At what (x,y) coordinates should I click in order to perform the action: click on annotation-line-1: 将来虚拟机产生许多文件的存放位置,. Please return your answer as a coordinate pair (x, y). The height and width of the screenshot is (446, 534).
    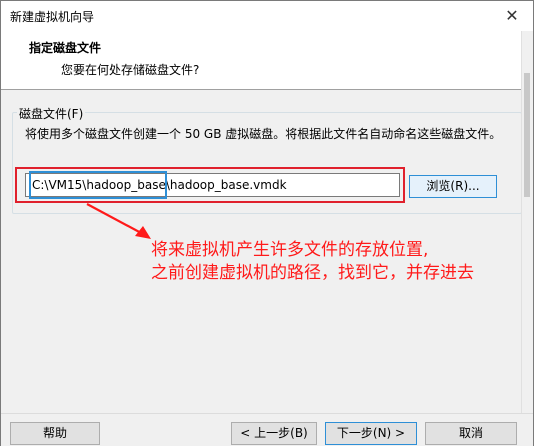
    Looking at the image, I should click on (290, 250).